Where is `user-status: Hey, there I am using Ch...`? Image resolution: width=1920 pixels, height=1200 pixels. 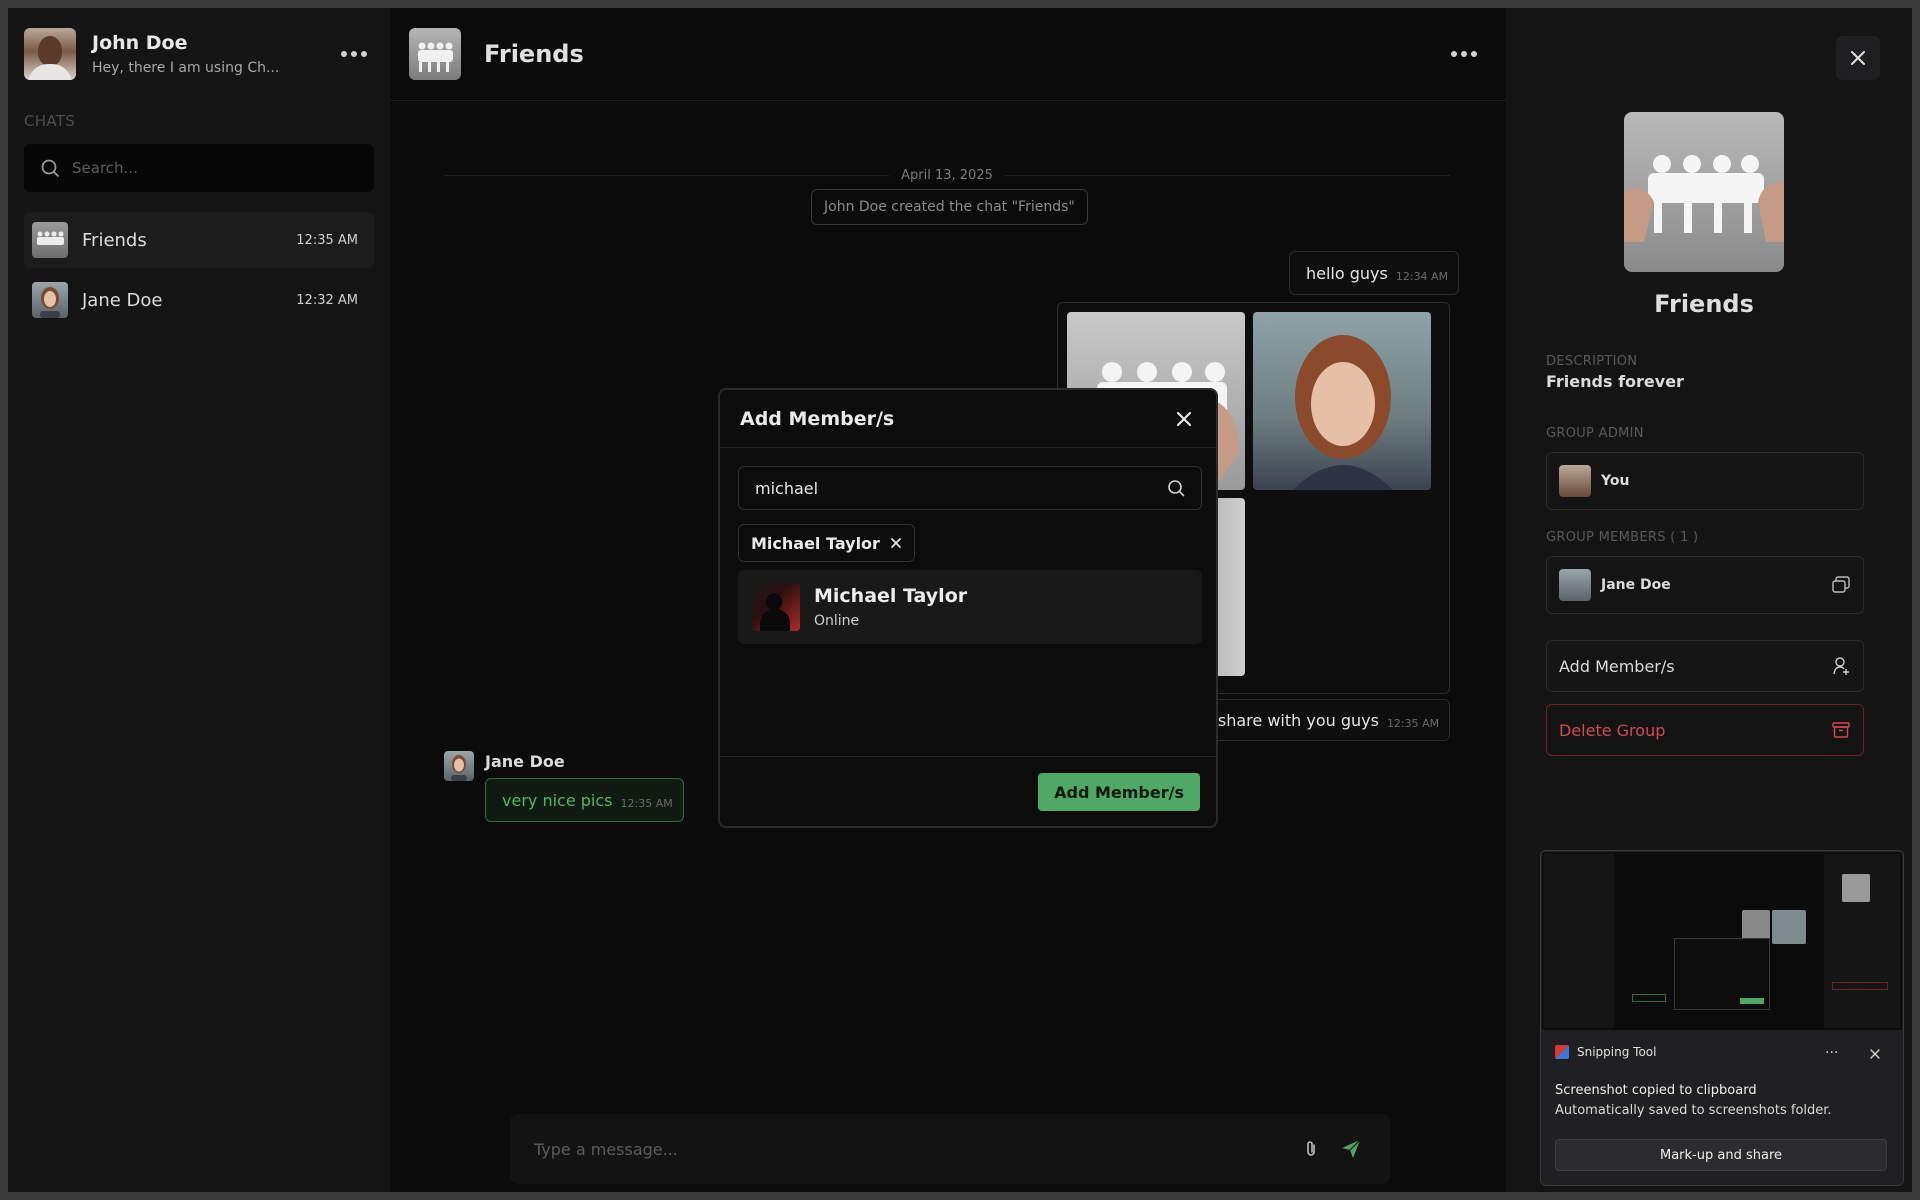
user-status: Hey, there I am using Ch... is located at coordinates (186, 68).